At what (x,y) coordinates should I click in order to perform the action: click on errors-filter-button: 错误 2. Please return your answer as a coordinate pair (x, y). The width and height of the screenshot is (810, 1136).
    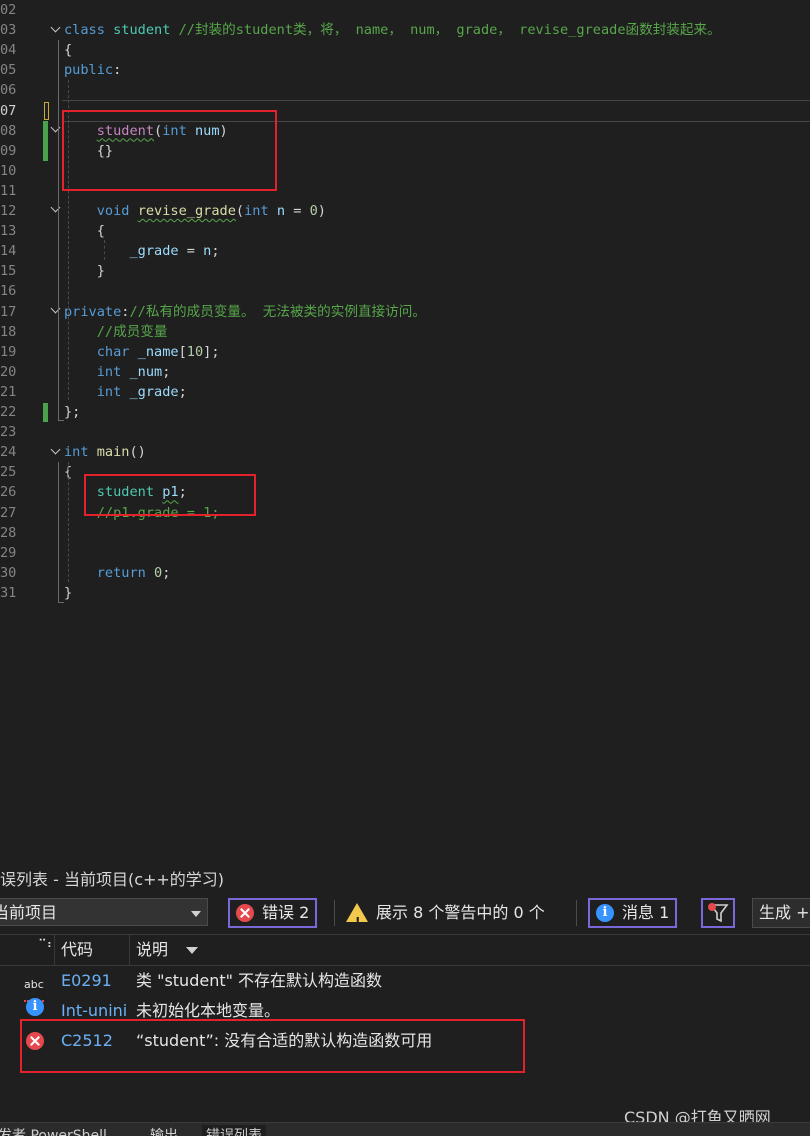
    Looking at the image, I should click on (273, 913).